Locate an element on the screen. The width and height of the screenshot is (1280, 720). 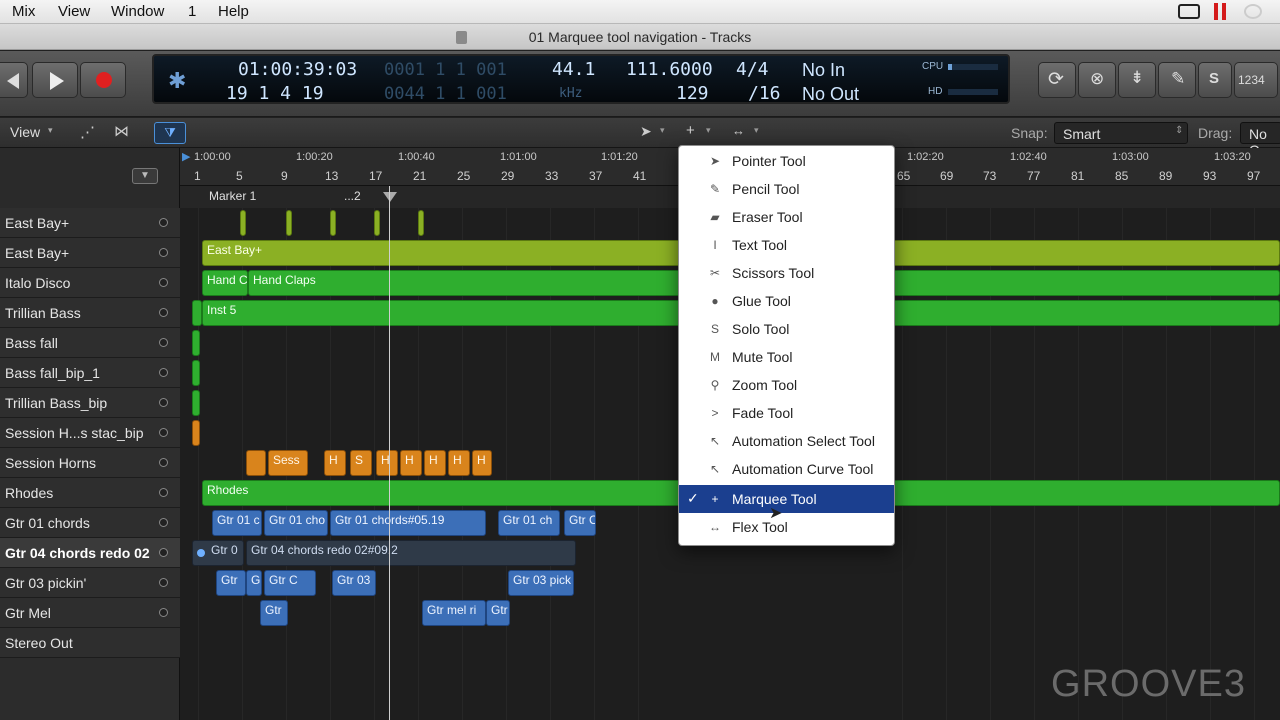
mute-tool-item: M Mute Tool is located at coordinates (786, 357).